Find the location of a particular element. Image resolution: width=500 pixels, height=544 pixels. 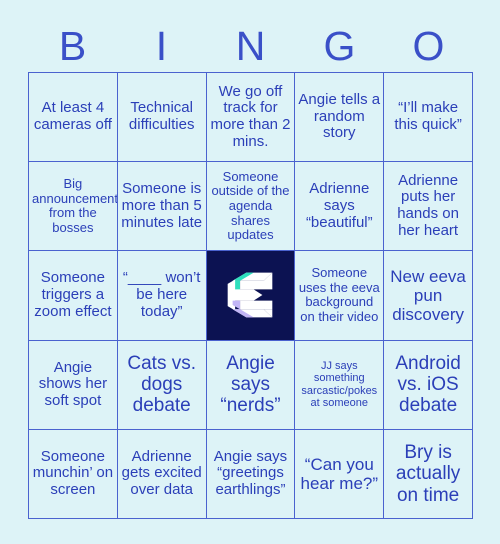

bingo-cell: Bry is actually on time is located at coordinates (428, 474).